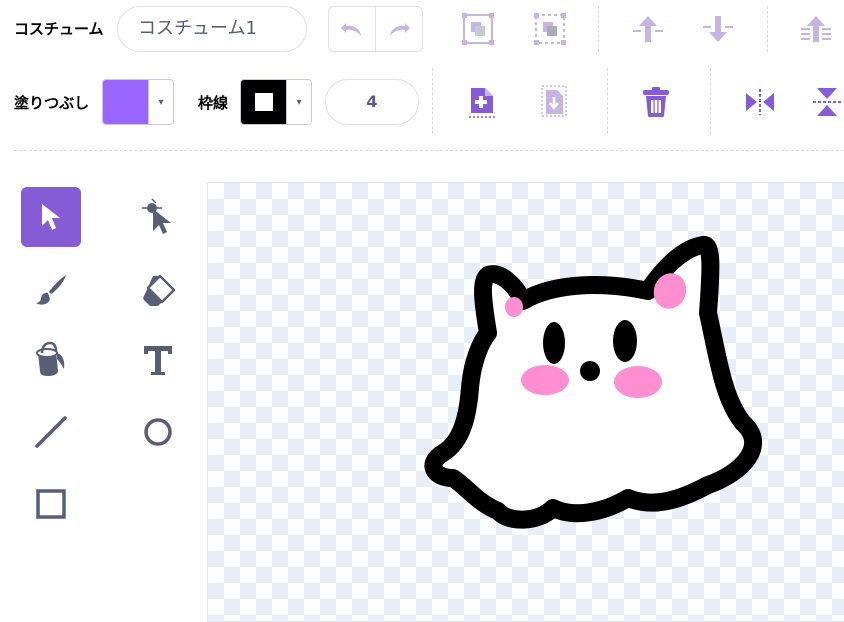 This screenshot has height=622, width=844. Describe the element at coordinates (52, 103) in the screenshot. I see `fill-label: 塗りつぶし` at that location.